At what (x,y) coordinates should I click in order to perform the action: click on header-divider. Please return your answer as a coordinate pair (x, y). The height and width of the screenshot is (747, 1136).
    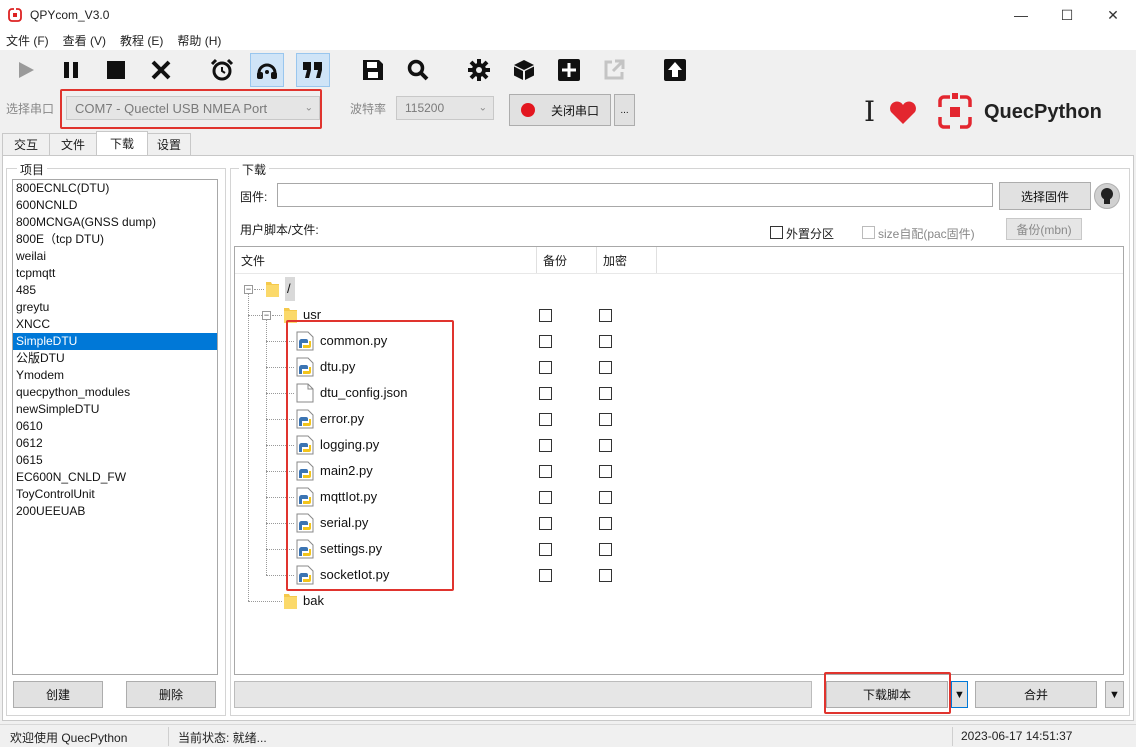
    Looking at the image, I should click on (679, 273).